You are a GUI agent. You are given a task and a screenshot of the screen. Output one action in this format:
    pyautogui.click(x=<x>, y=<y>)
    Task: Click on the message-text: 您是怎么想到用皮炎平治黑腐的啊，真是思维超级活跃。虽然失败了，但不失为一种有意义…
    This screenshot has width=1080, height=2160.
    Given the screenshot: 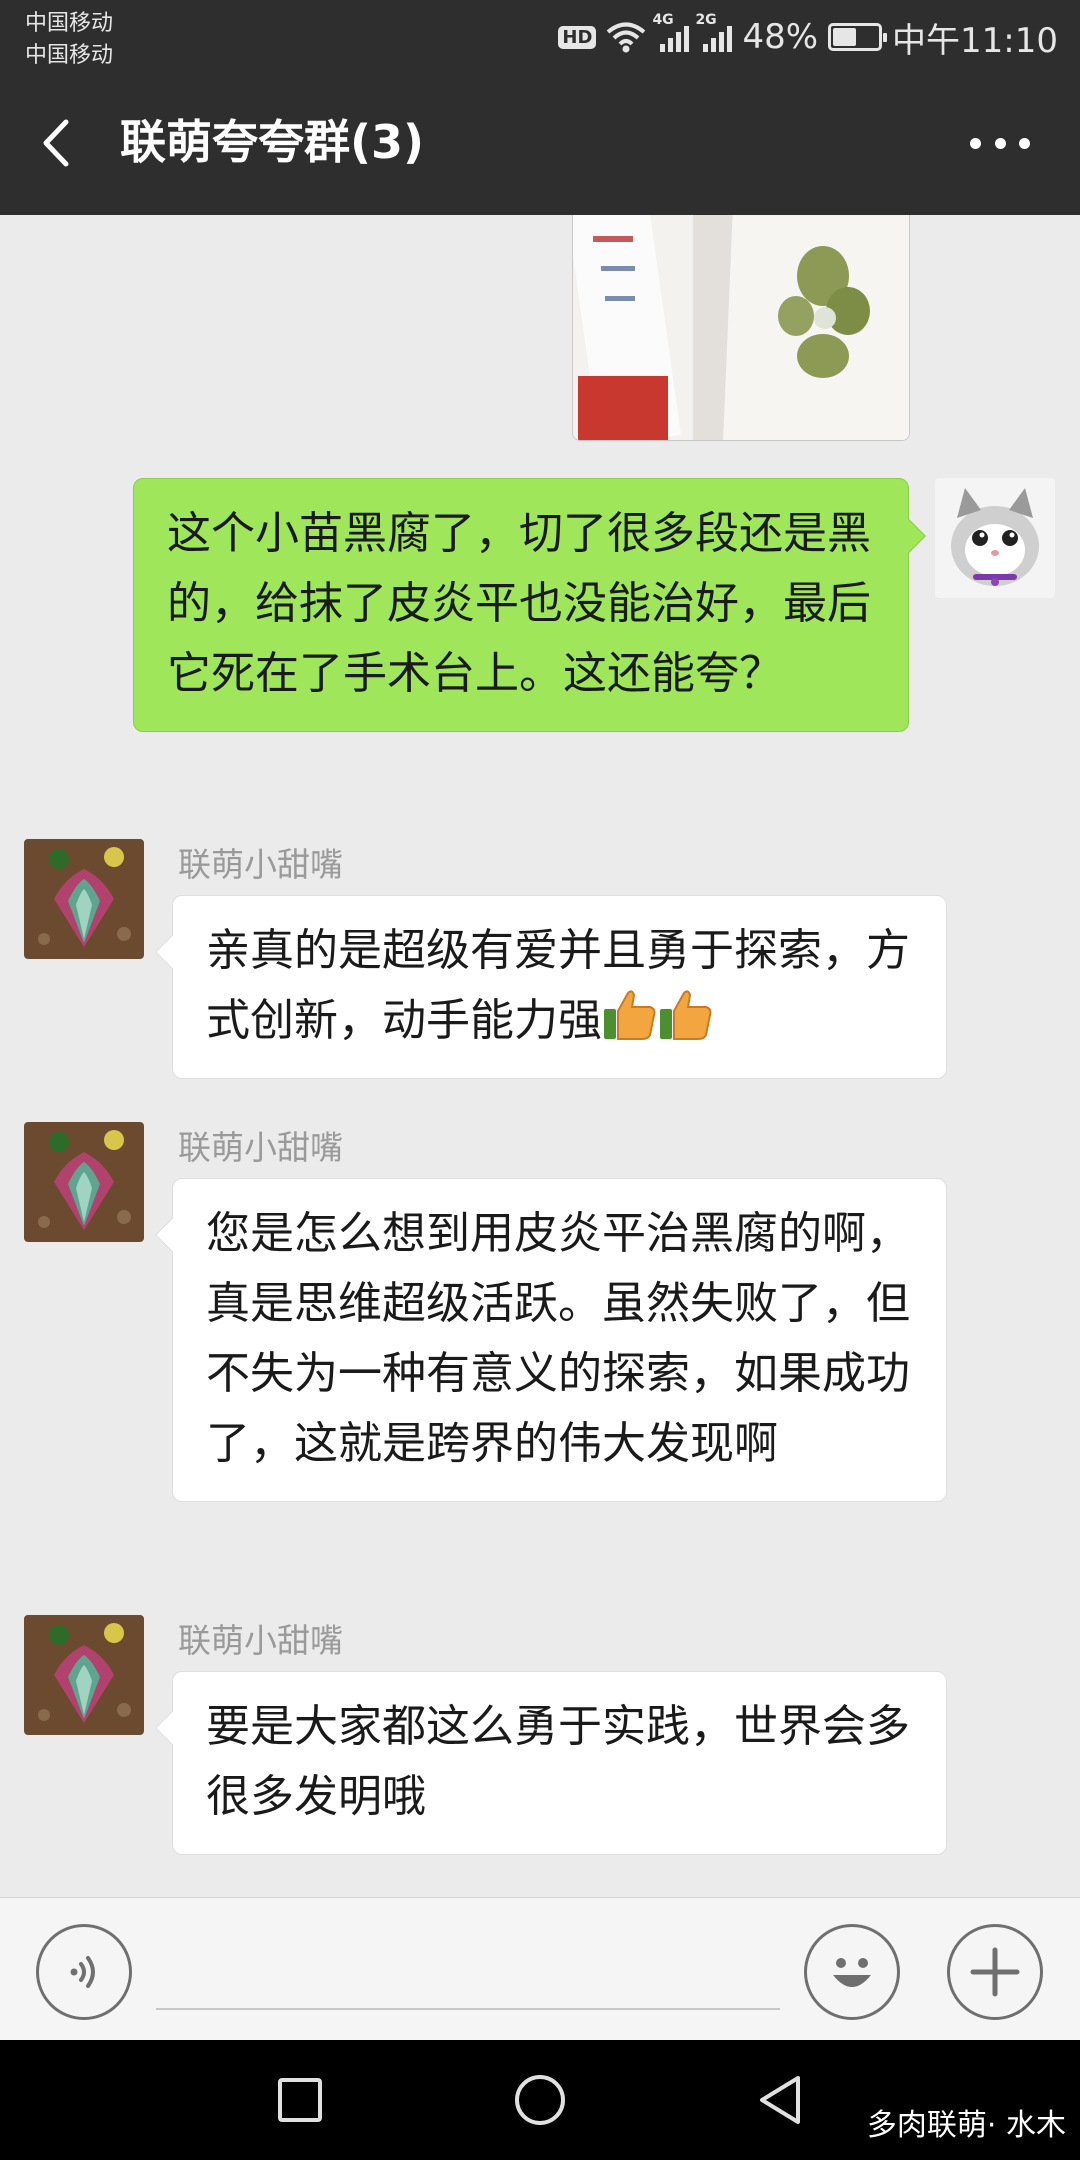 What is the action you would take?
    pyautogui.click(x=558, y=1338)
    